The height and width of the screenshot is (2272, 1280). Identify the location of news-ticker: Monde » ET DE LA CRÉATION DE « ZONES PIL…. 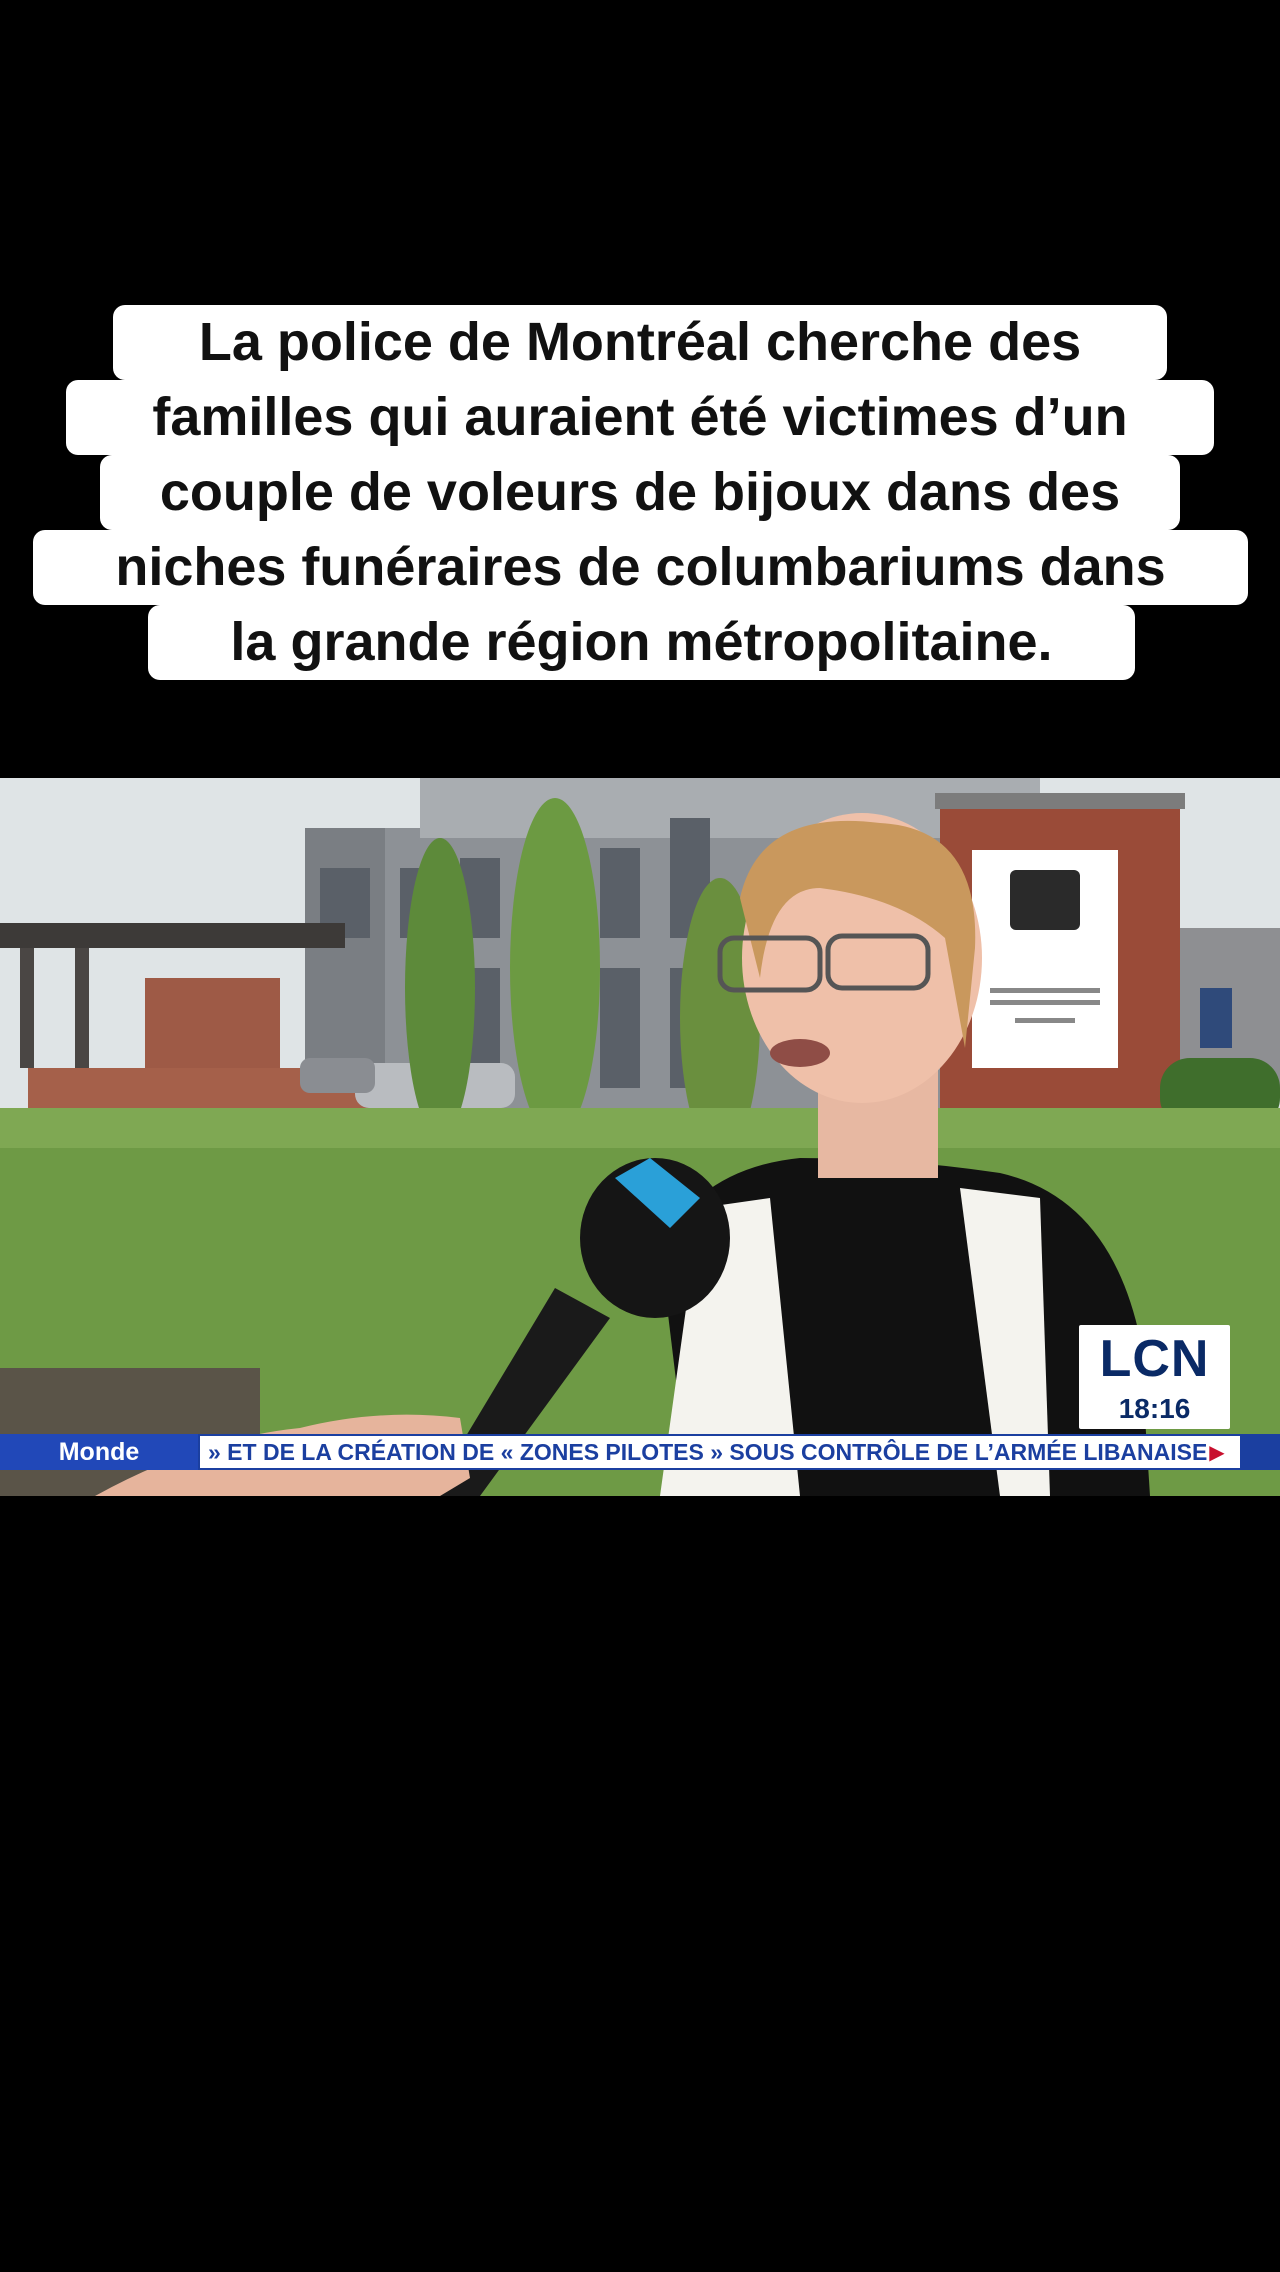
(640, 1452).